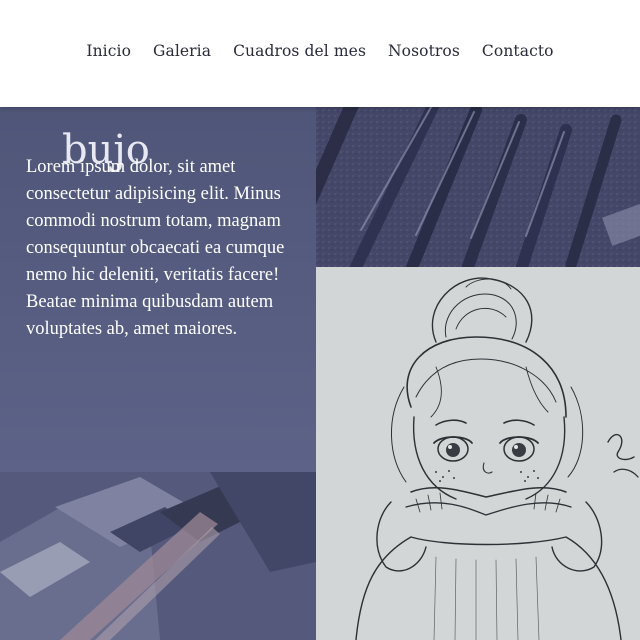  What do you see at coordinates (182, 51) in the screenshot?
I see `nav-link-galeria: Galeria` at bounding box center [182, 51].